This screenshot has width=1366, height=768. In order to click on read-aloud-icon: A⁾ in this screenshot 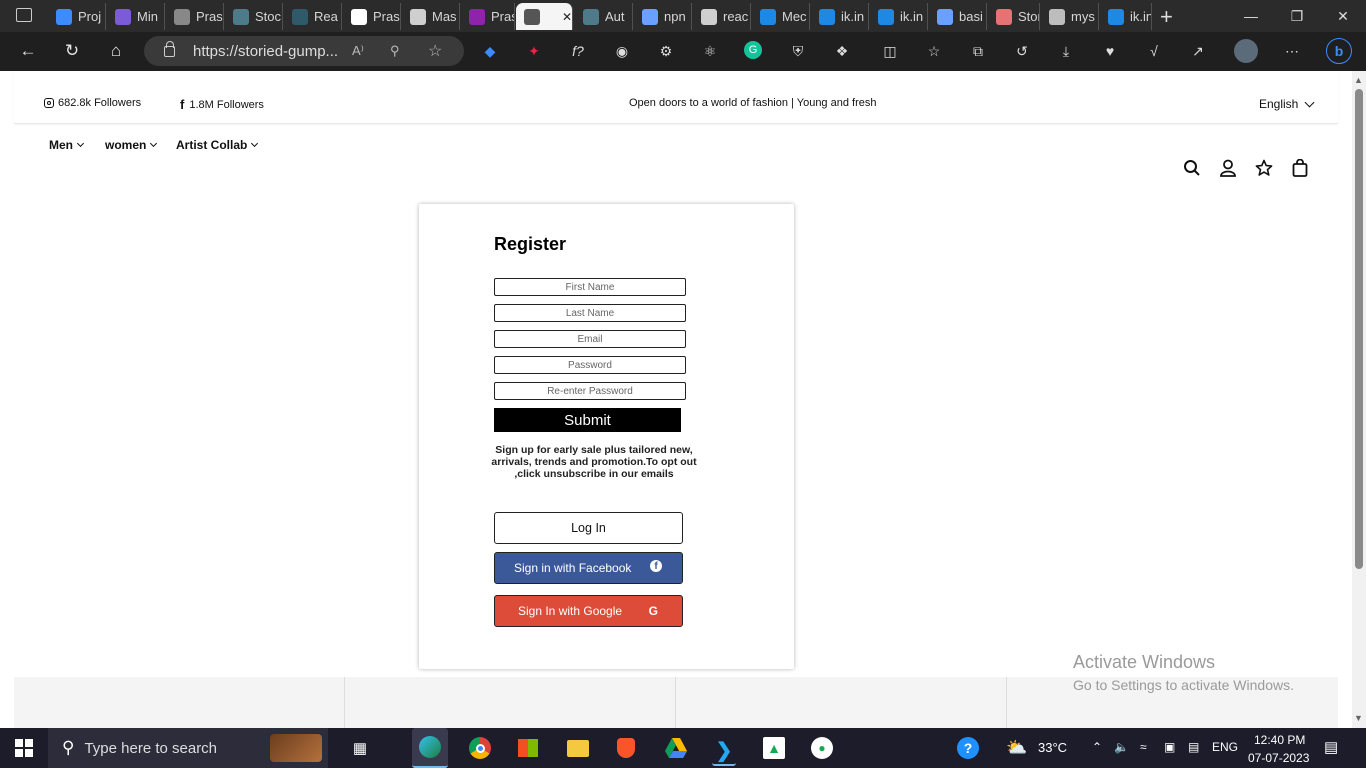, I will do `click(358, 51)`.